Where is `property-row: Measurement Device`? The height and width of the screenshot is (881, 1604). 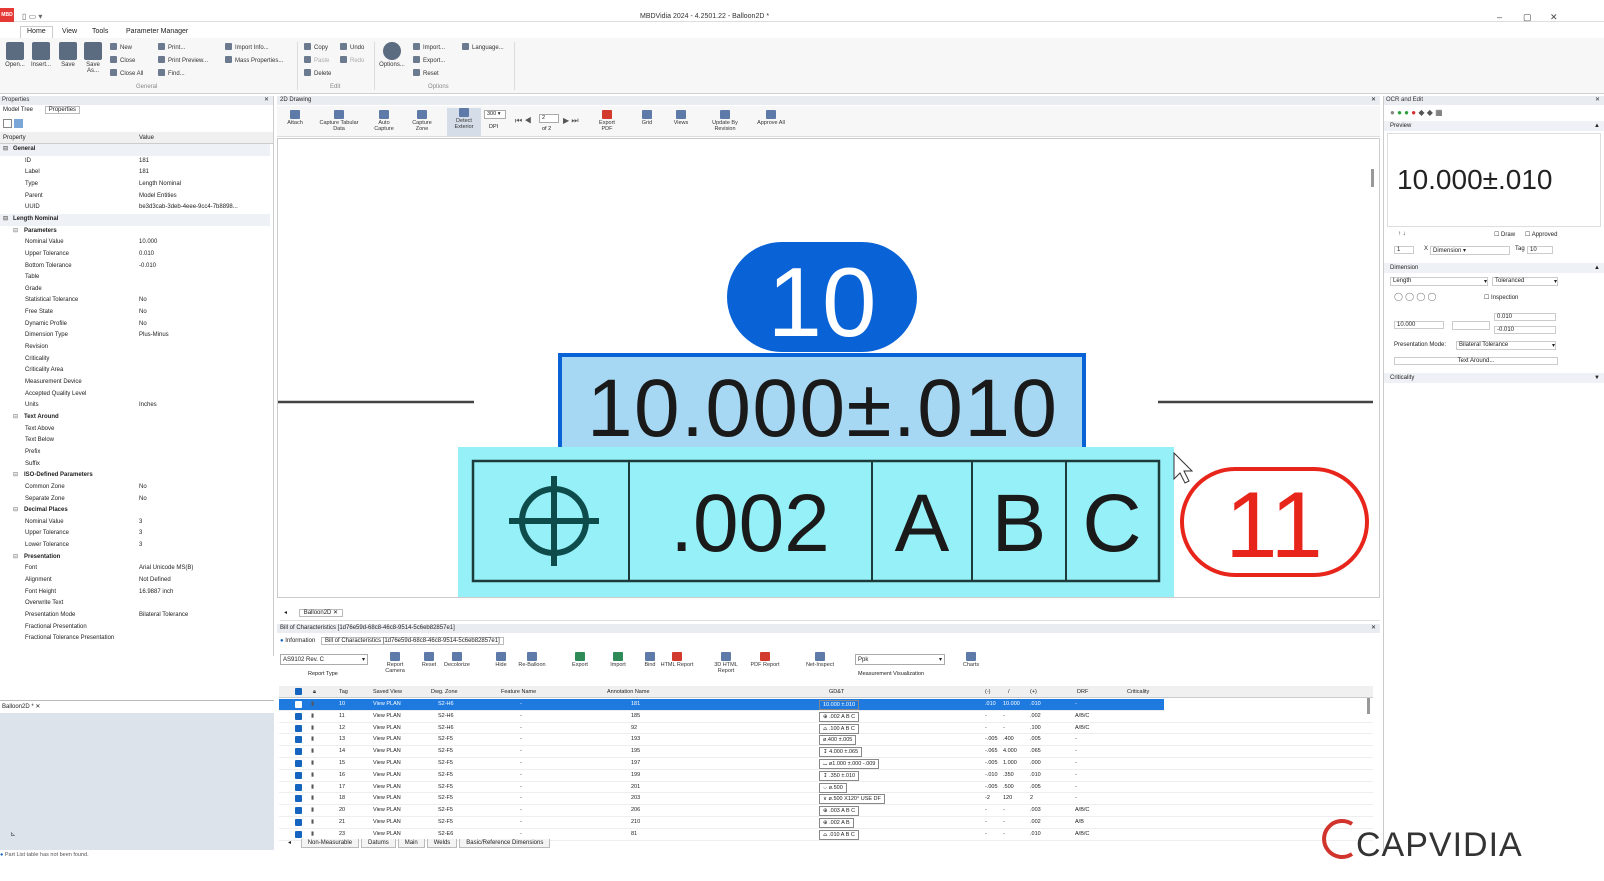
property-row: Measurement Device is located at coordinates (135, 383).